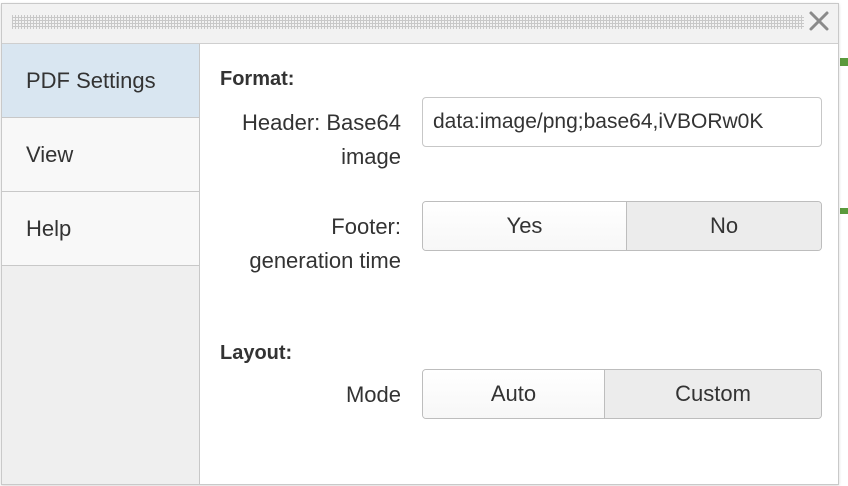  Describe the element at coordinates (301, 244) in the screenshot. I see `footer-field-label: Footer: generation time` at that location.